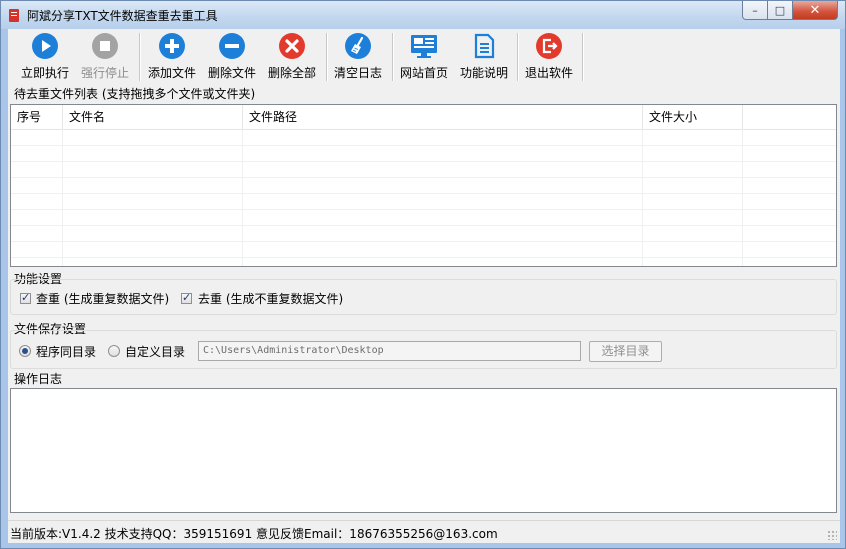  What do you see at coordinates (389, 351) in the screenshot?
I see `save-path-input: C:\Users\Administrator\Desktop` at bounding box center [389, 351].